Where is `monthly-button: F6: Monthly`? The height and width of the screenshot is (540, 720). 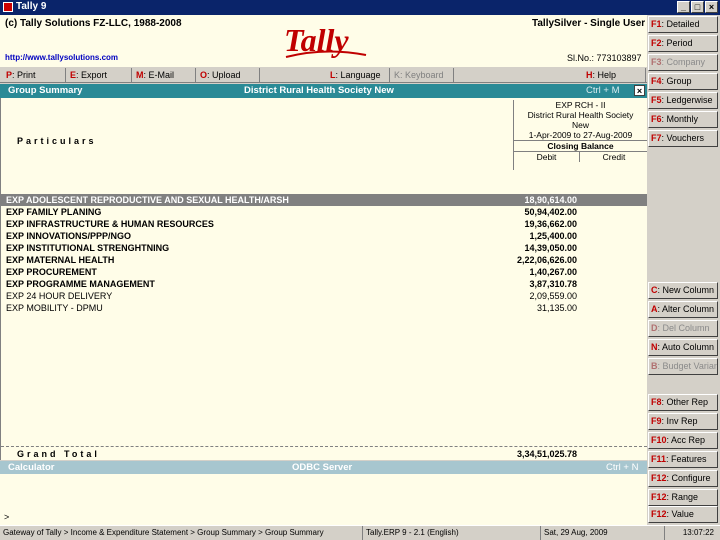
monthly-button: F6: Monthly is located at coordinates (683, 119).